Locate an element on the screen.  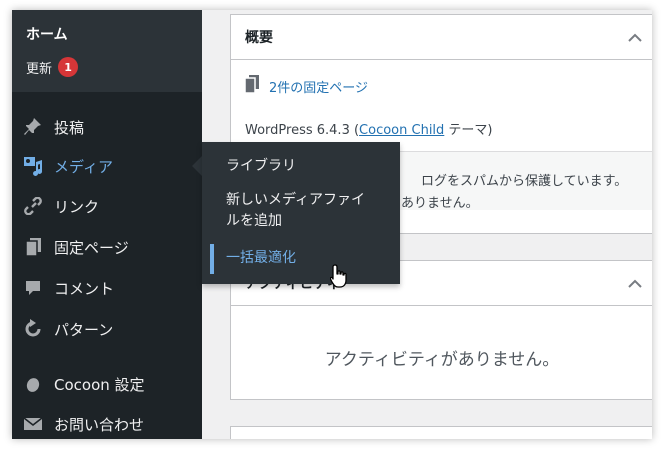
menu-label-media: メディア is located at coordinates (83, 166).